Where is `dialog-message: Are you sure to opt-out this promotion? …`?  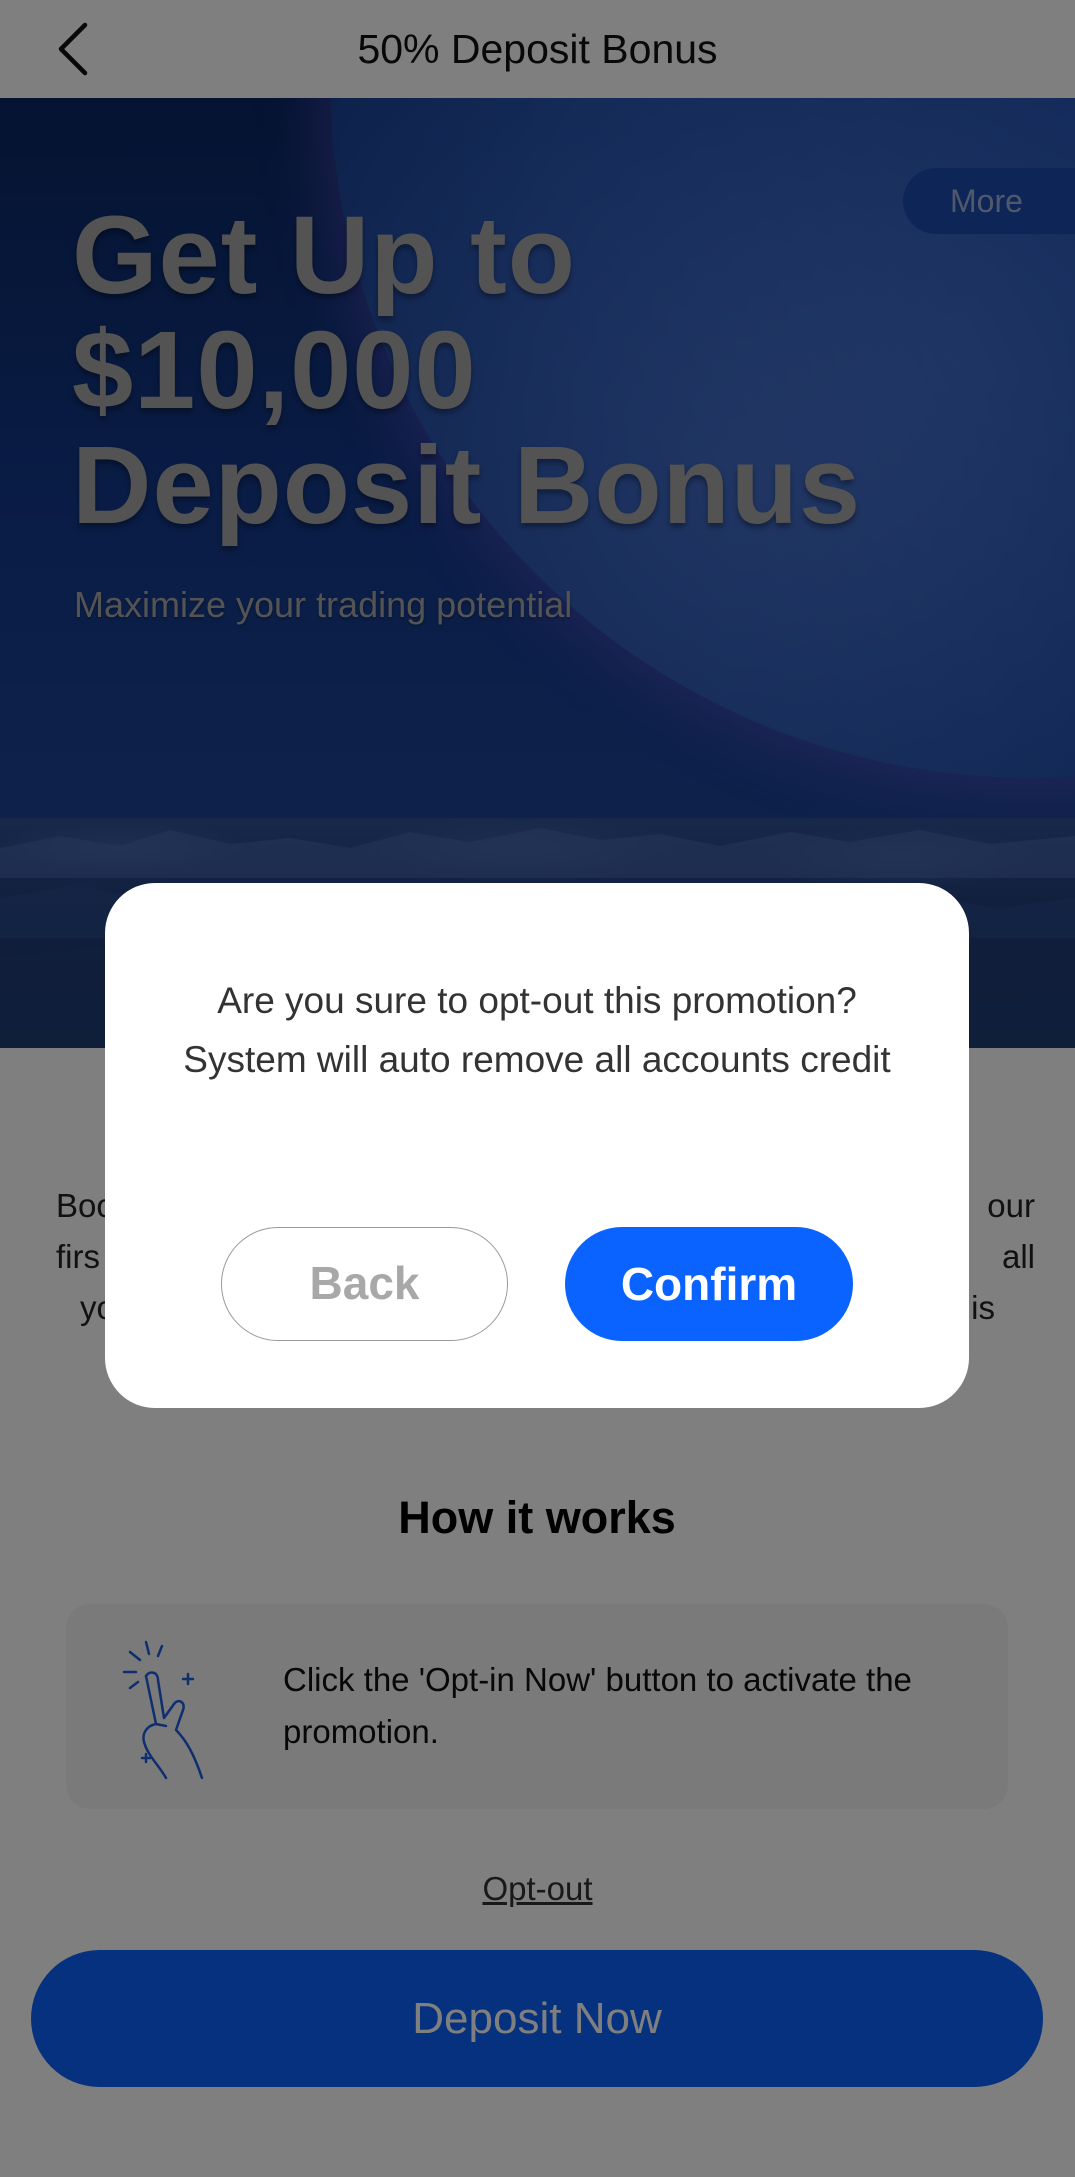
dialog-message: Are you sure to opt-out this promotion? … is located at coordinates (537, 1030).